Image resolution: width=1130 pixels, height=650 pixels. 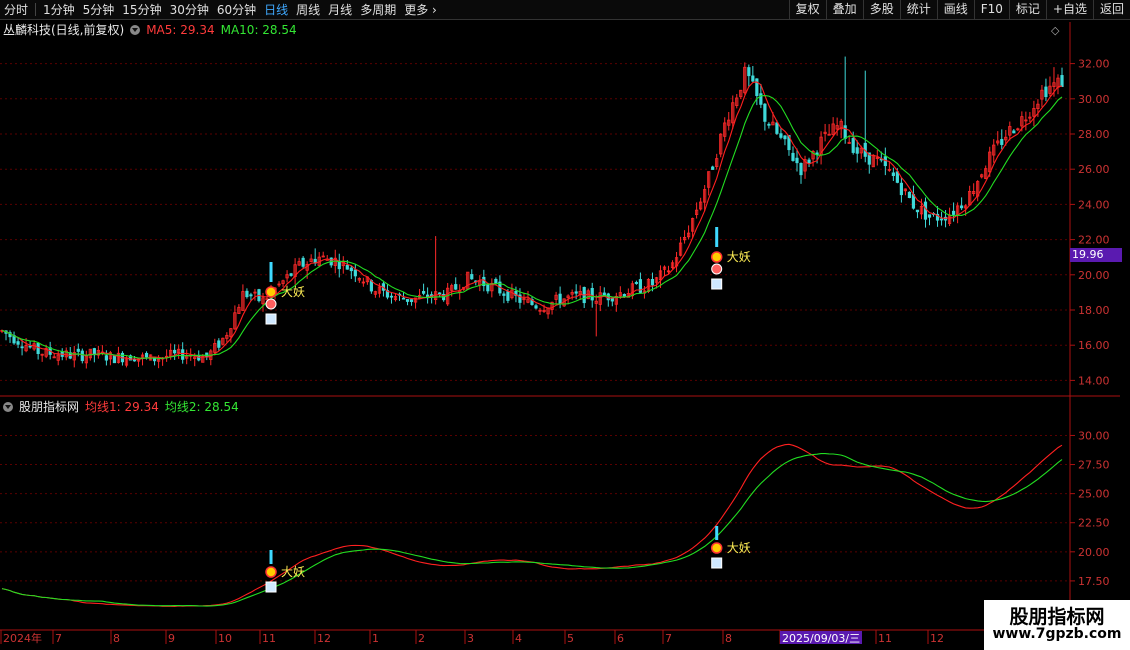 I want to click on price-tick-label: 28.00, so click(x=1094, y=134).